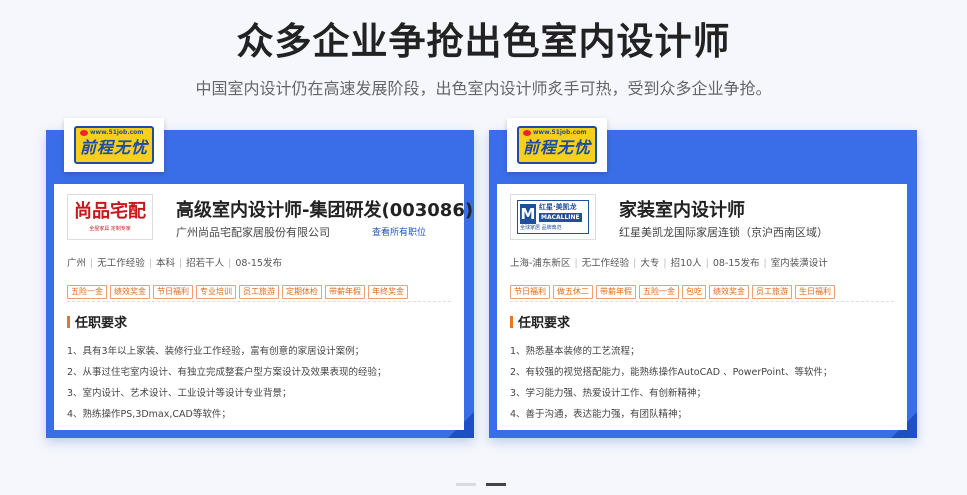  Describe the element at coordinates (599, 414) in the screenshot. I see `requirement-item: 4、善于沟通，表达能力强，有团队精神；` at that location.